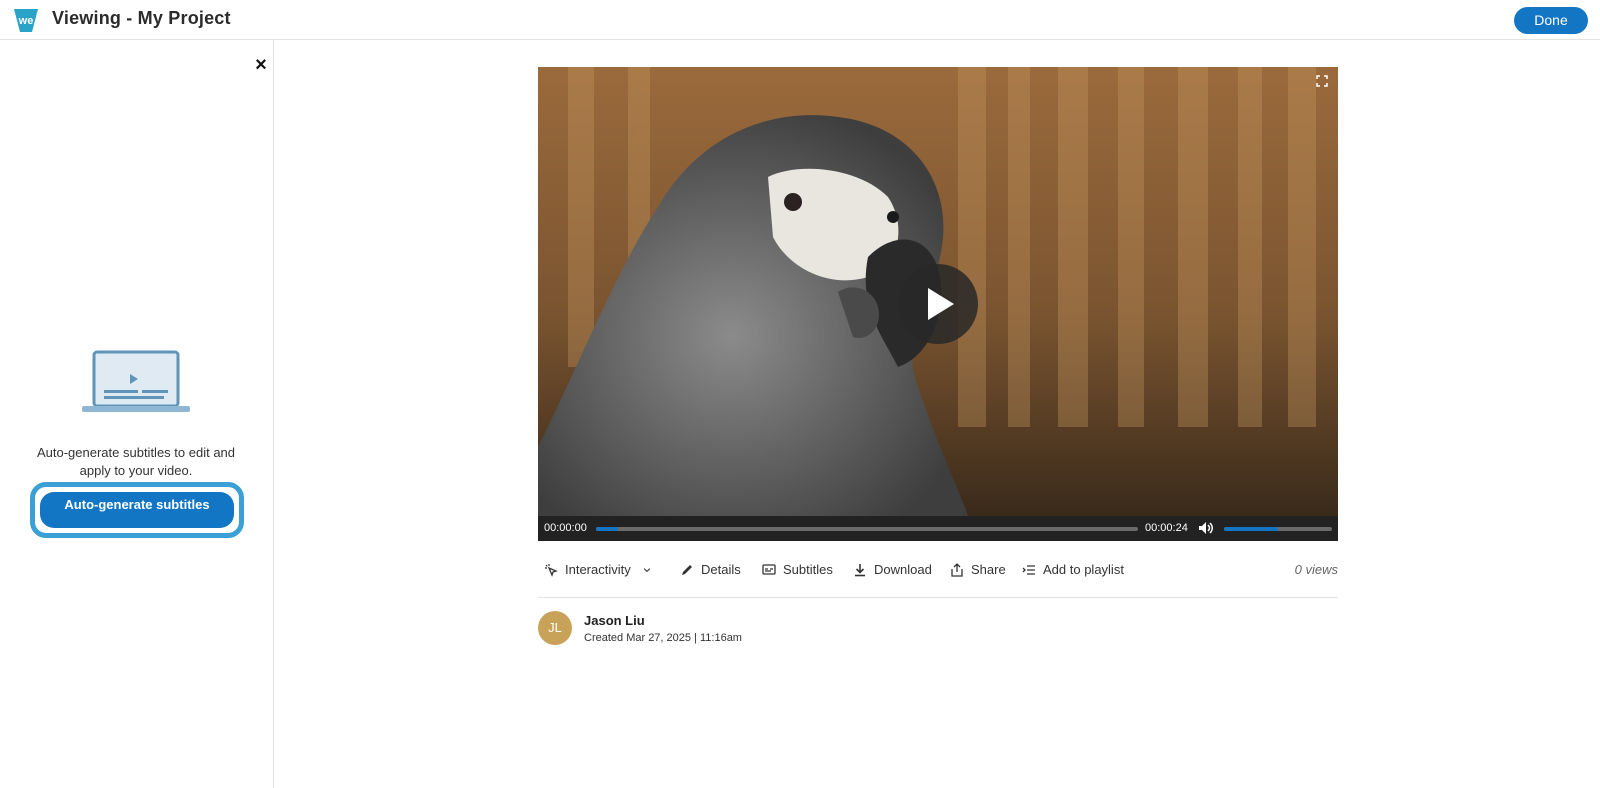  I want to click on current-time: 00:00:00, so click(565, 528).